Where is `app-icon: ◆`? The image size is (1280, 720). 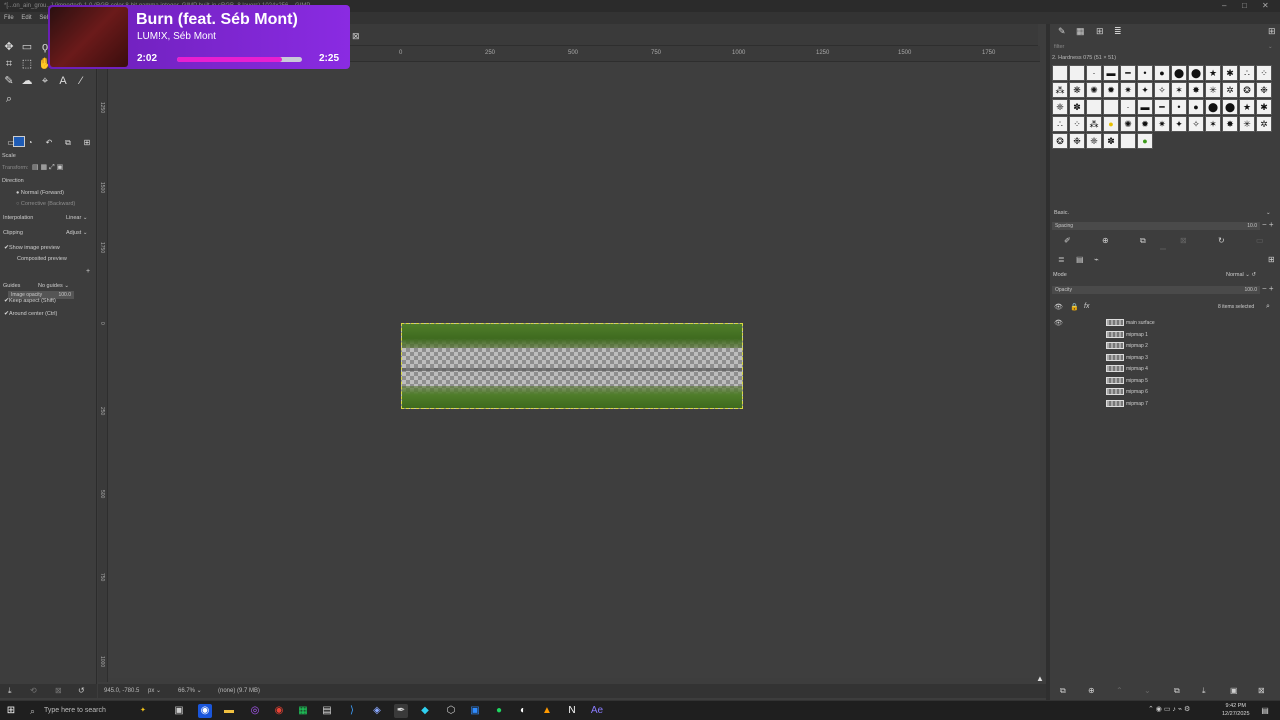 app-icon: ◆ is located at coordinates (425, 711).